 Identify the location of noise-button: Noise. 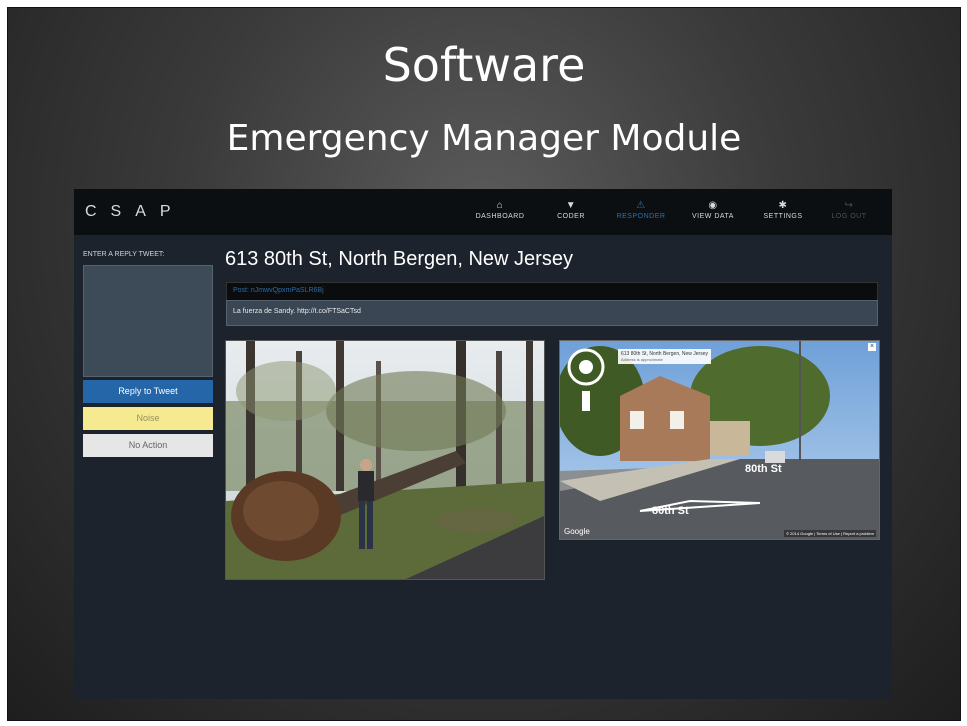
(148, 418).